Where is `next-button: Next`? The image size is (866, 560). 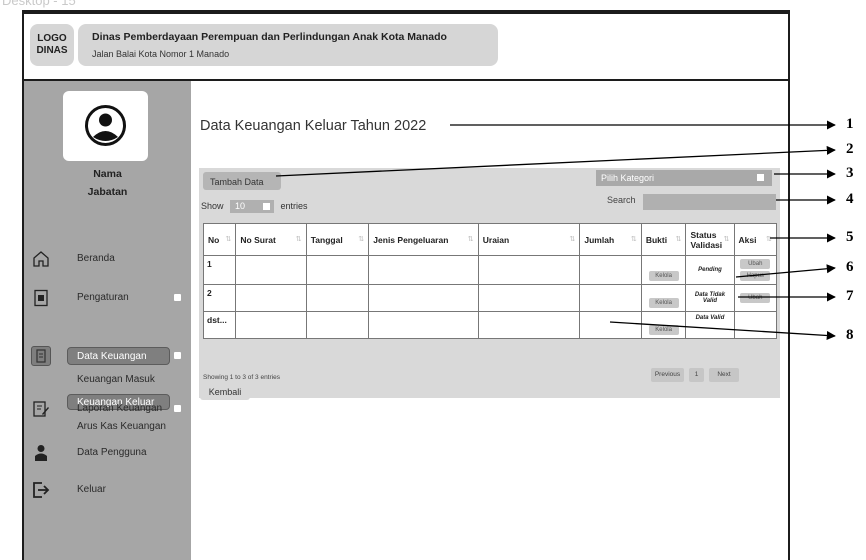 next-button: Next is located at coordinates (724, 375).